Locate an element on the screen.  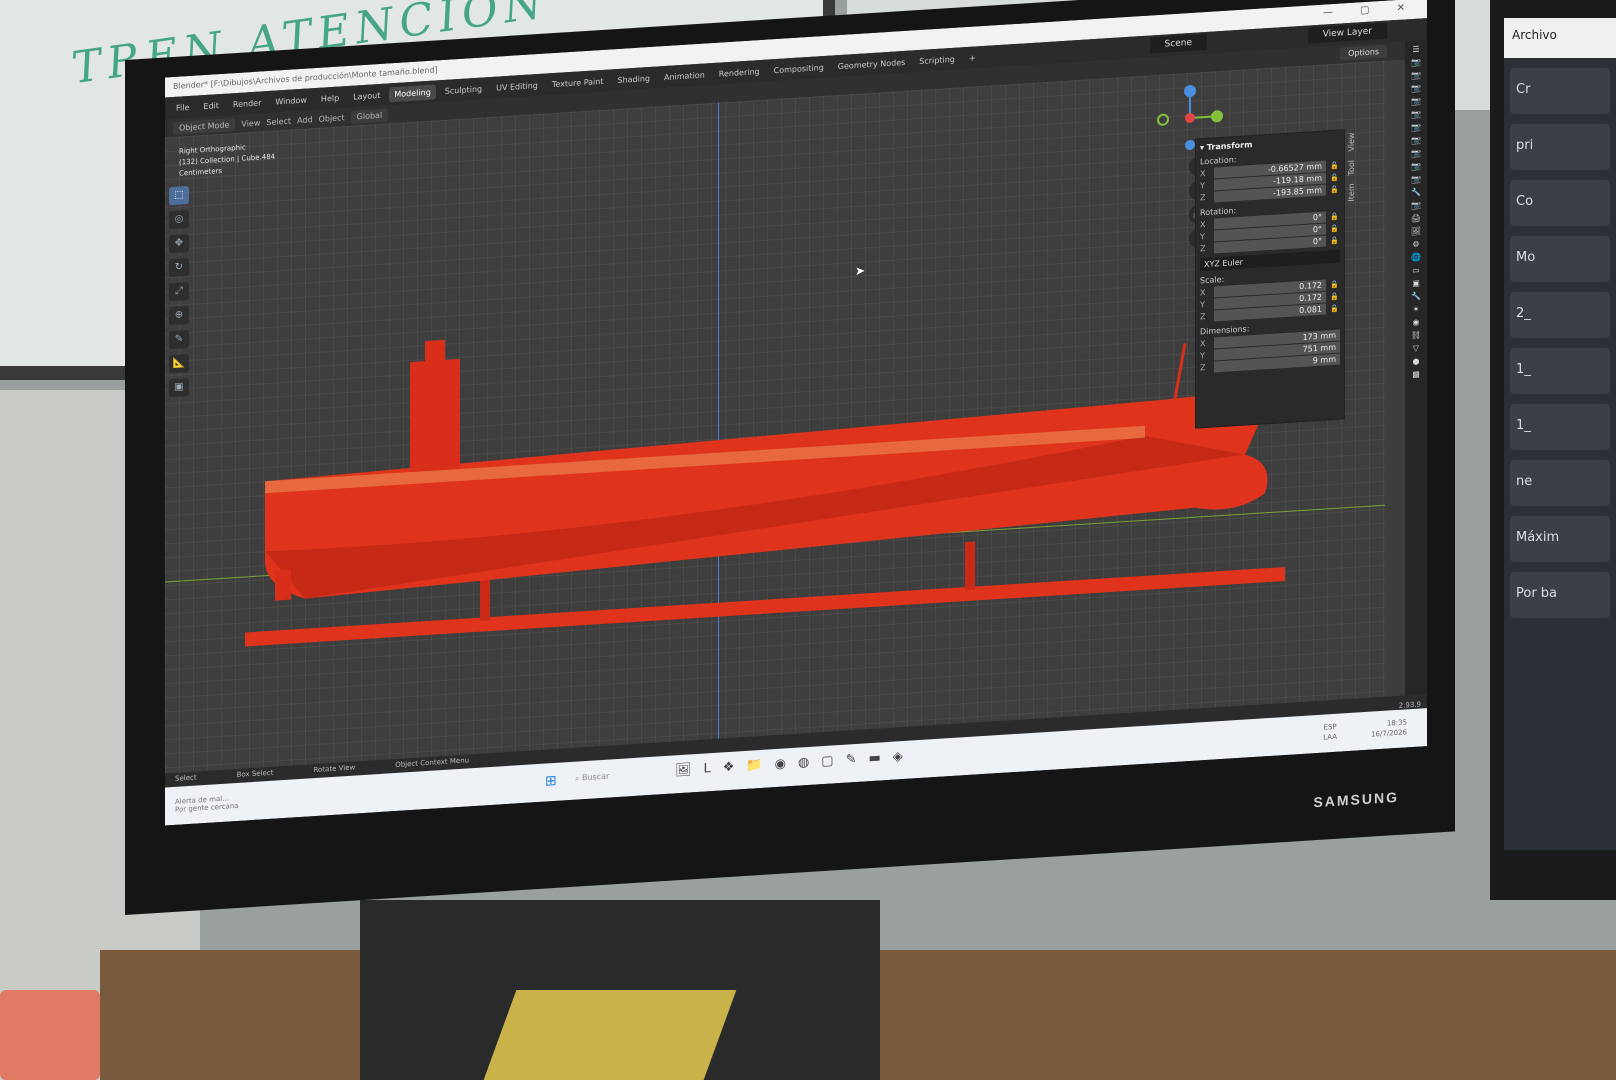
tab-texture-paint: Texture Paint is located at coordinates (578, 82).